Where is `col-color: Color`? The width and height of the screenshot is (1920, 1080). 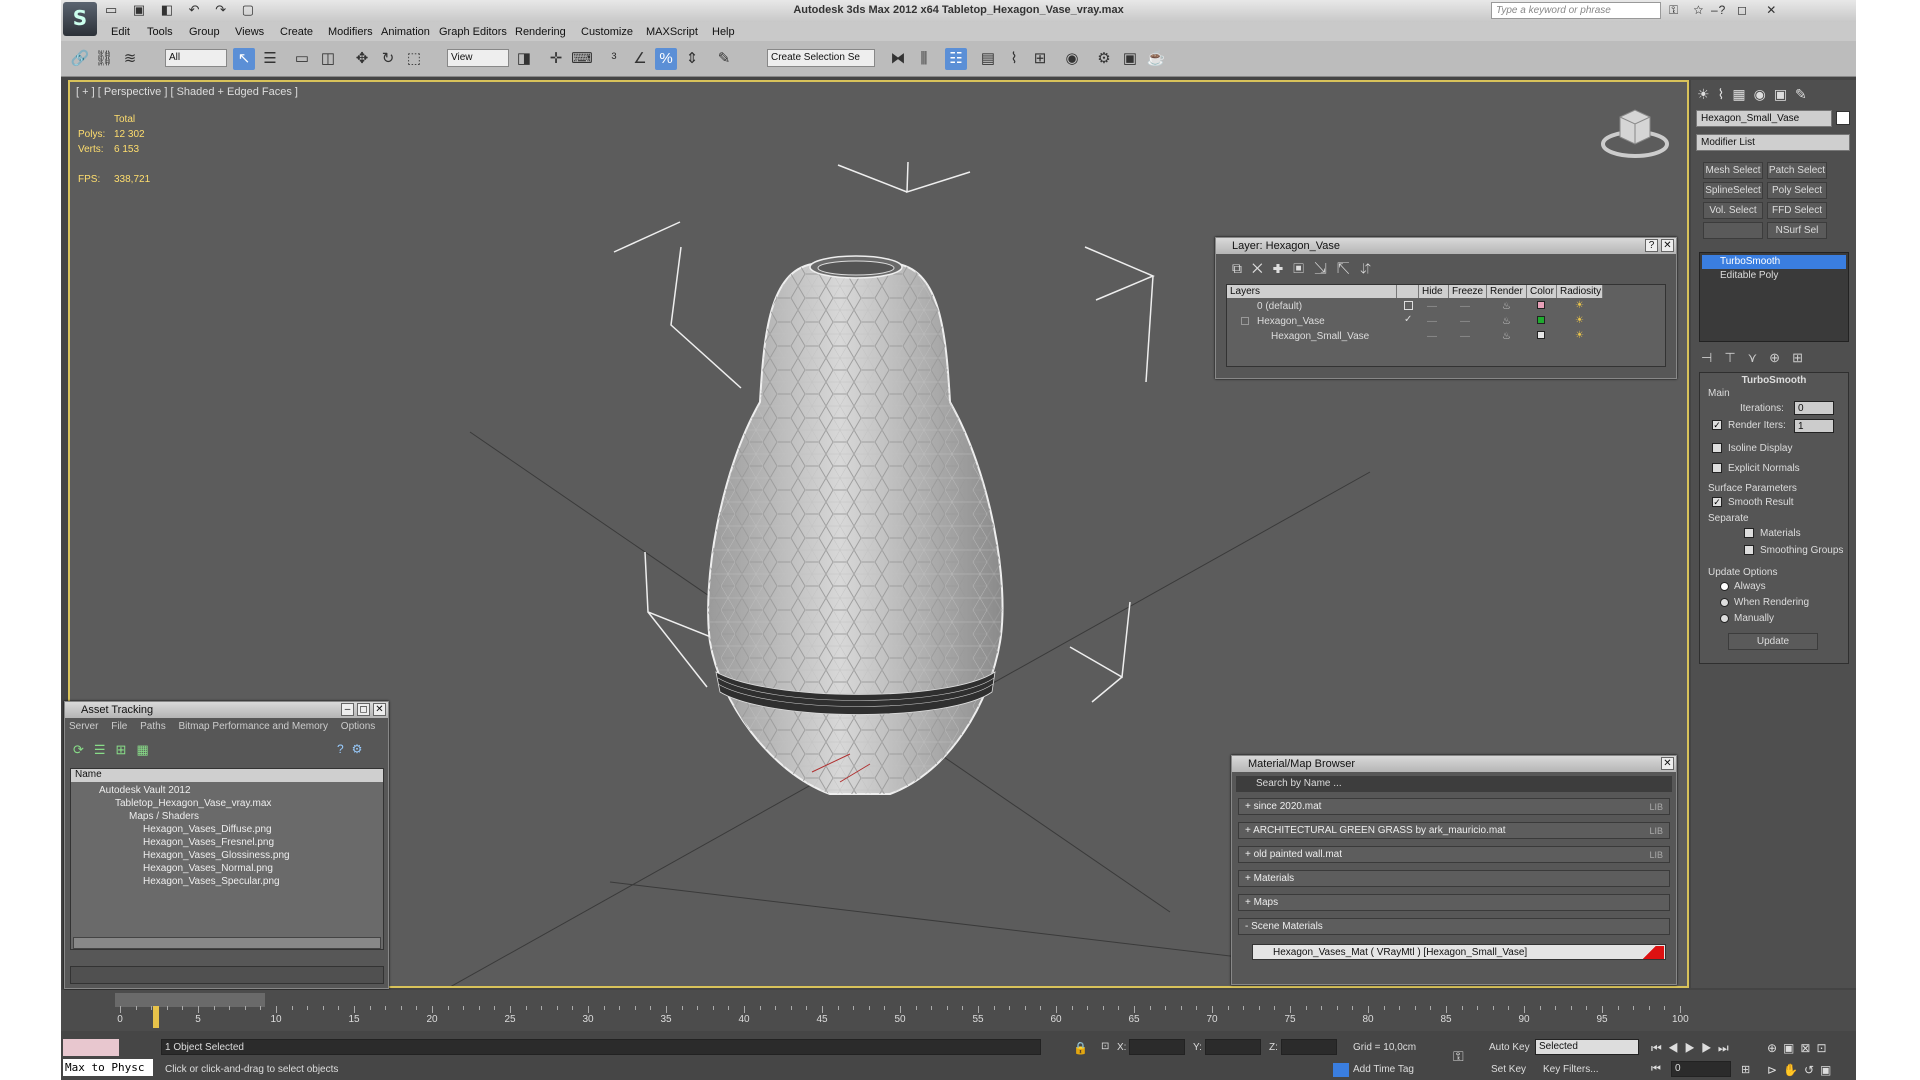
col-color: Color is located at coordinates (1542, 291).